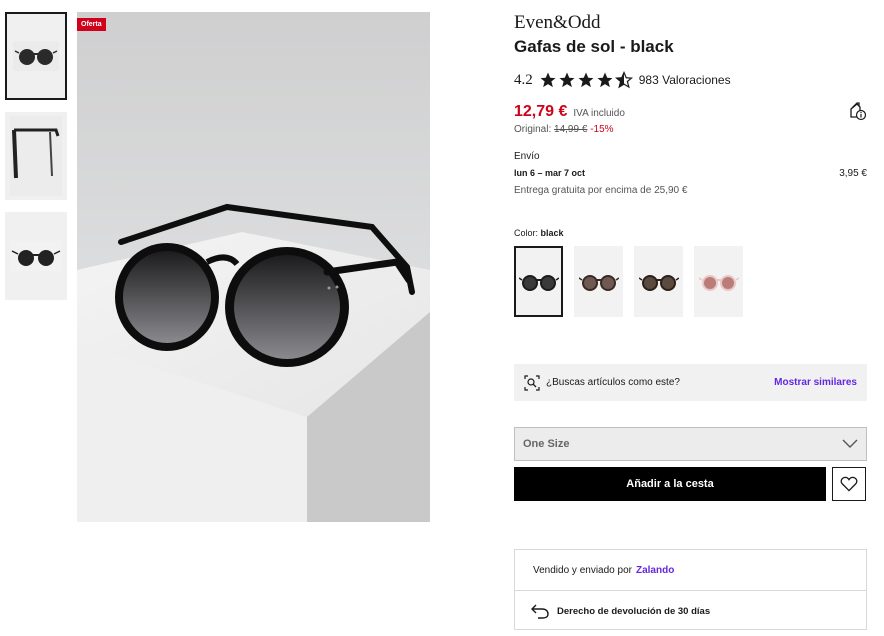 The image size is (884, 636). I want to click on shipping-label: Envío, so click(527, 156).